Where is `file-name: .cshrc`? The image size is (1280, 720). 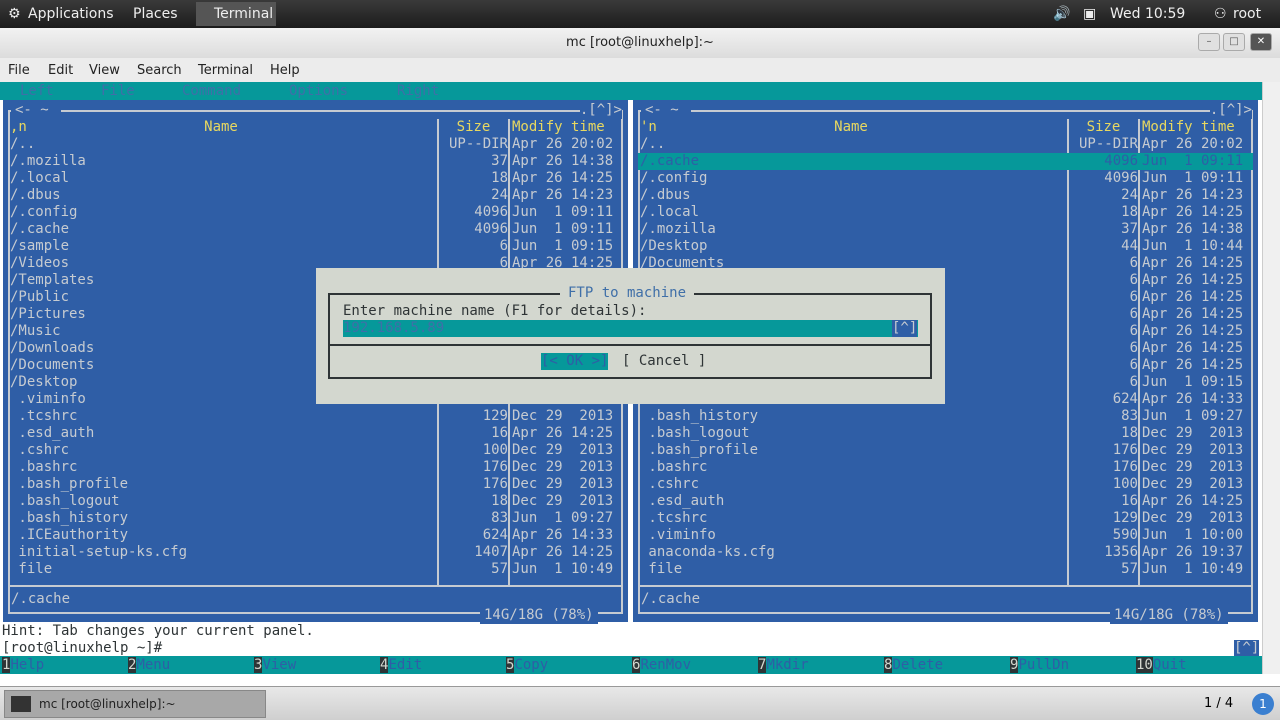 file-name: .cshrc is located at coordinates (670, 484).